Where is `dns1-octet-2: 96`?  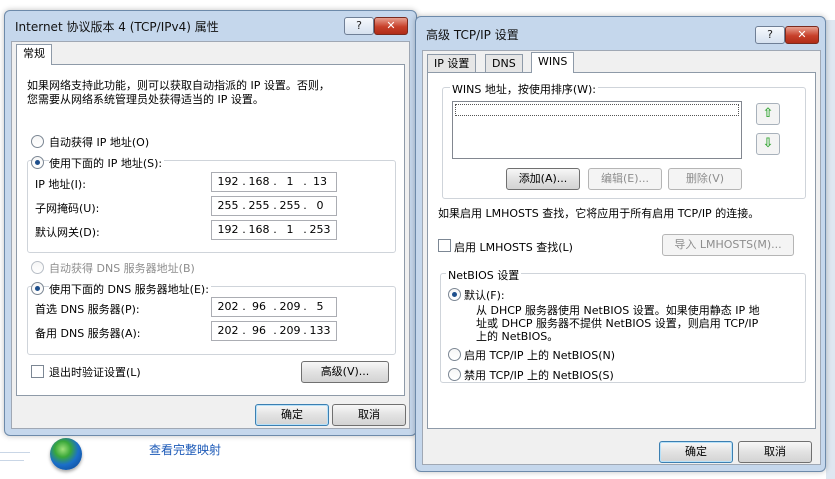 dns1-octet-2: 96 is located at coordinates (259, 306).